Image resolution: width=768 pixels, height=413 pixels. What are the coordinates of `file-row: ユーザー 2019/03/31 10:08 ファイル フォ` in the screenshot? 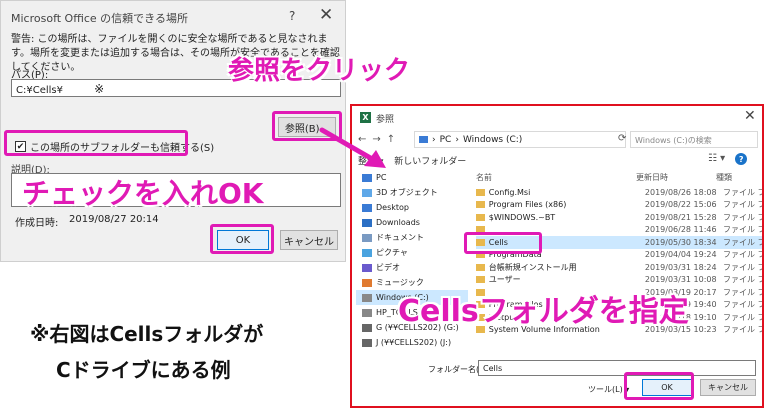 It's located at (619, 280).